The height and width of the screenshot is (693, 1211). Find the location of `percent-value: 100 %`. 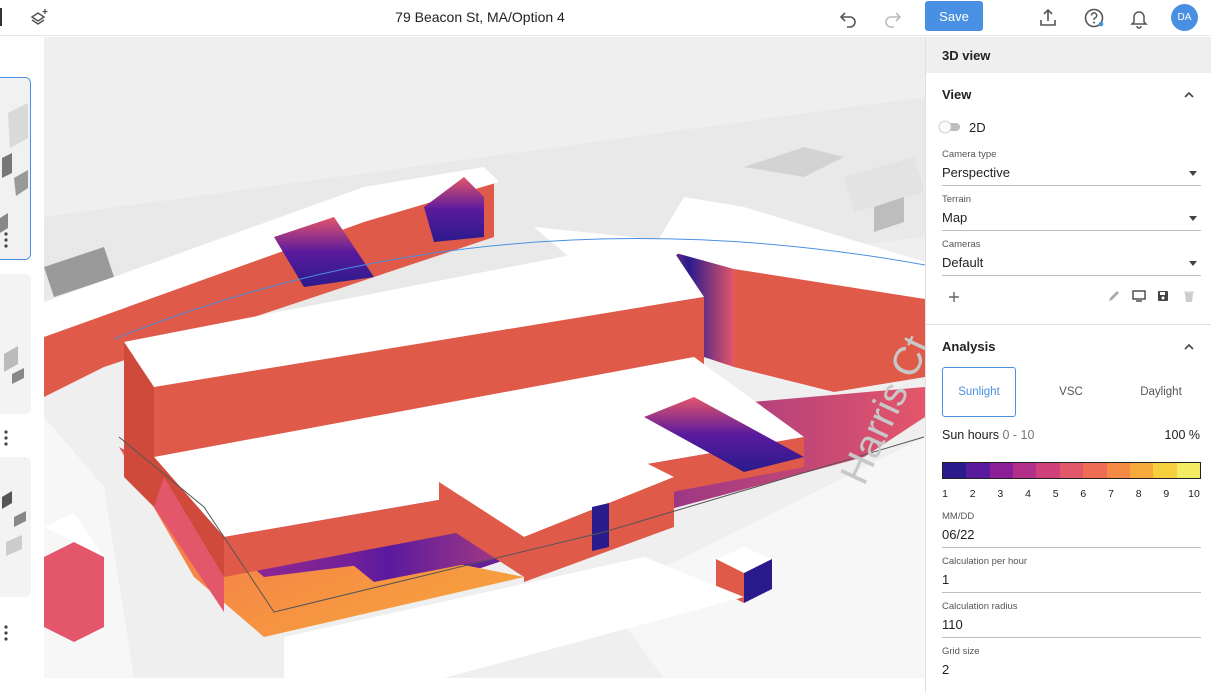

percent-value: 100 % is located at coordinates (1182, 435).